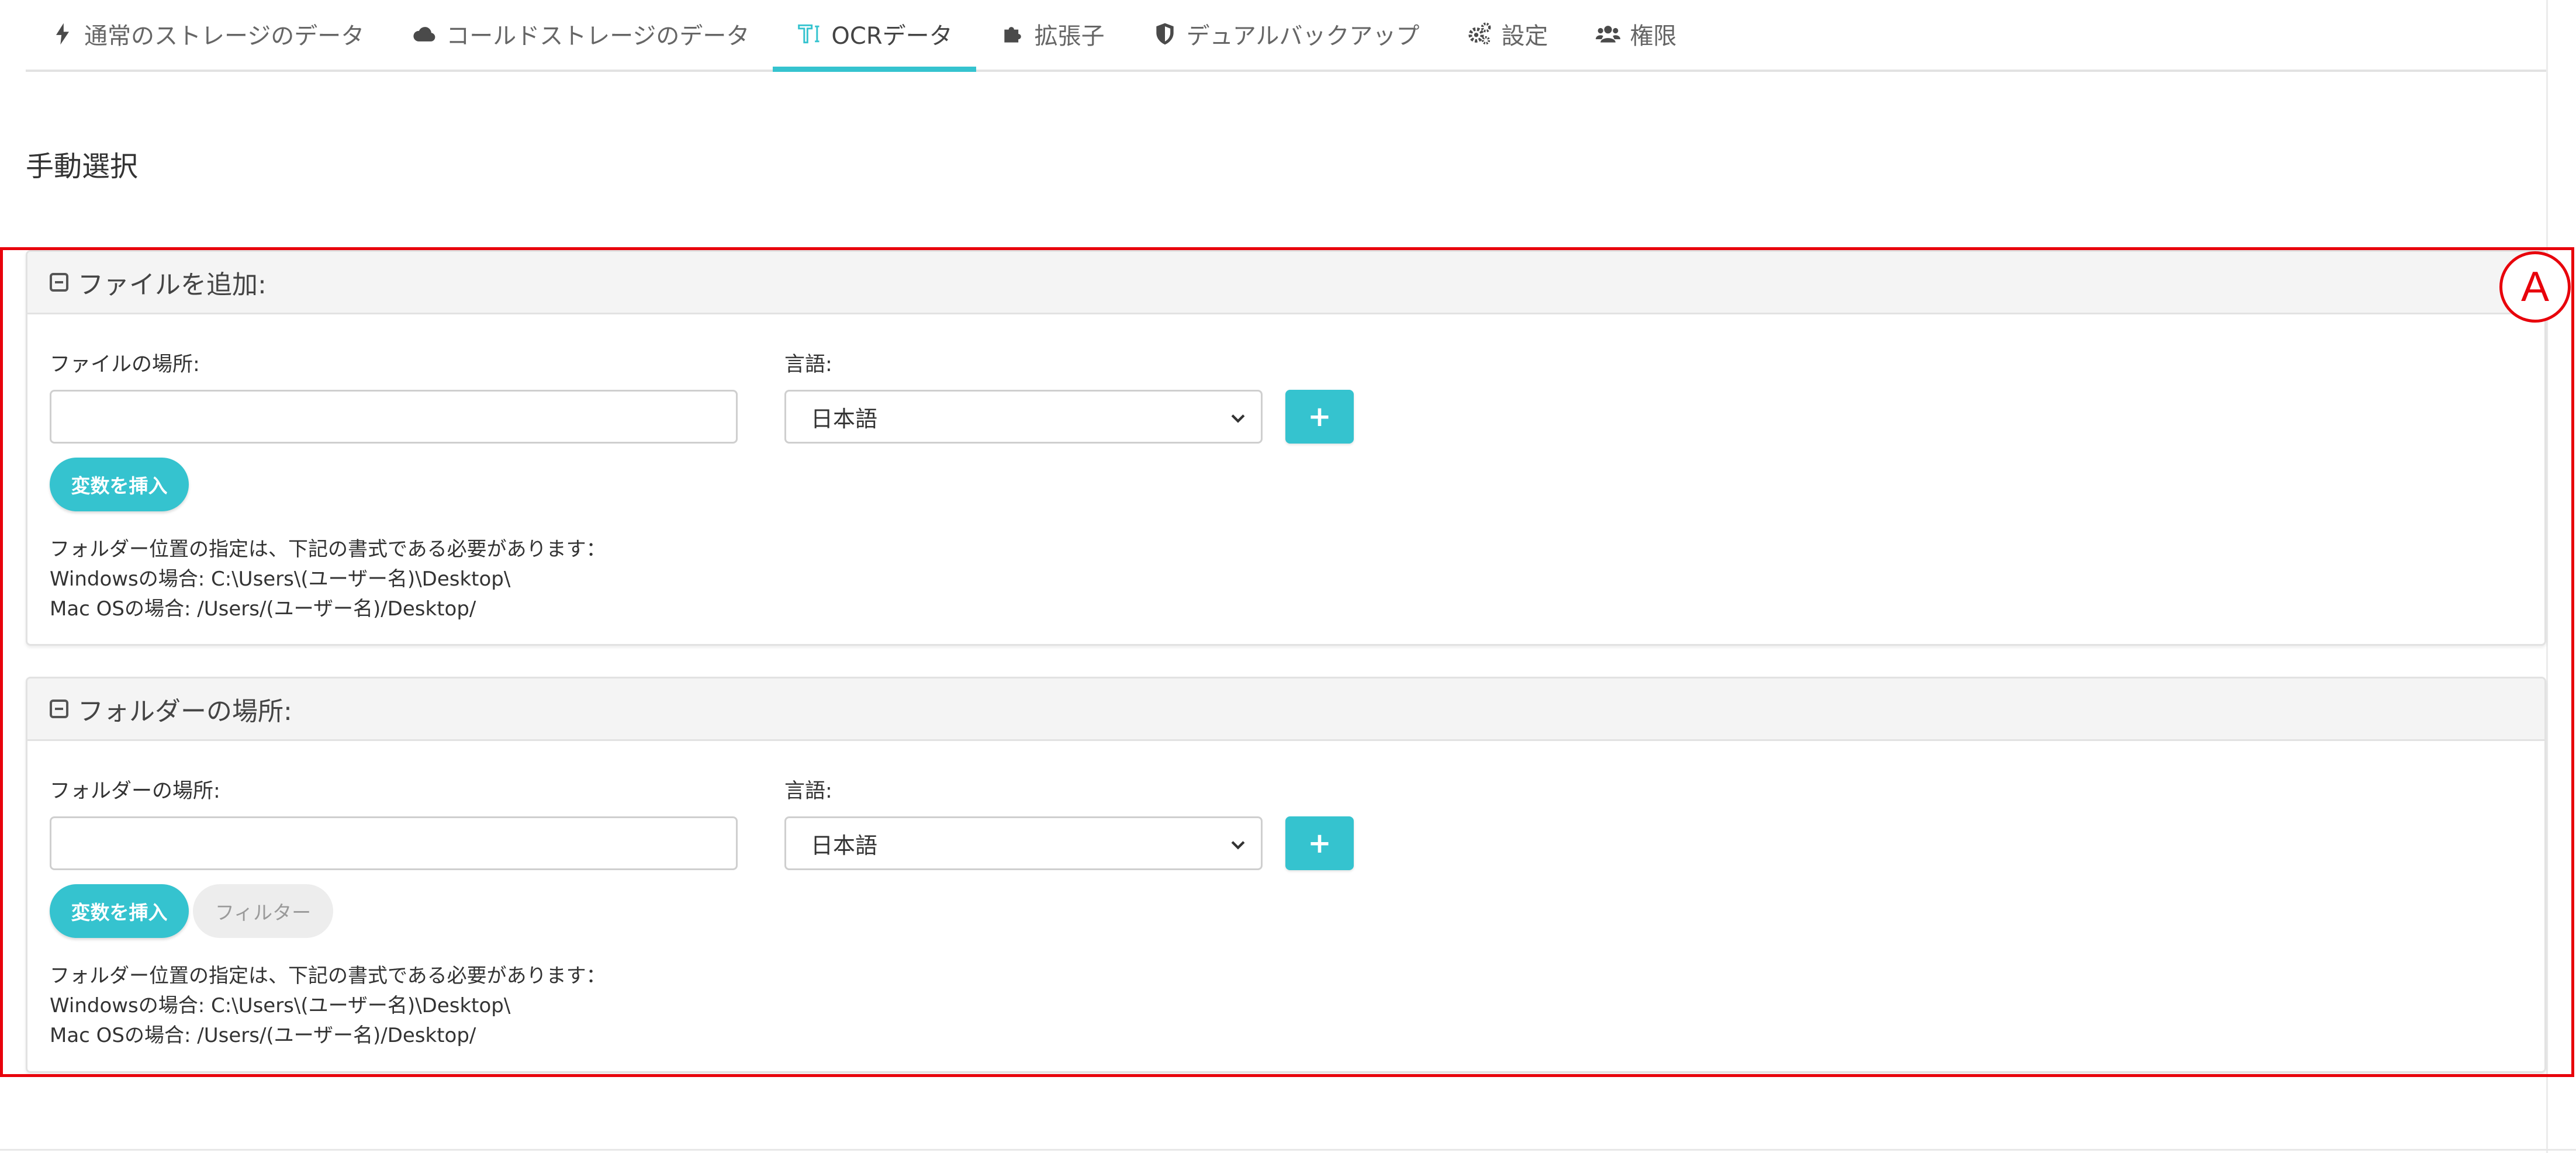 This screenshot has height=1153, width=2576. What do you see at coordinates (82, 166) in the screenshot?
I see `page-title: 手動選択` at bounding box center [82, 166].